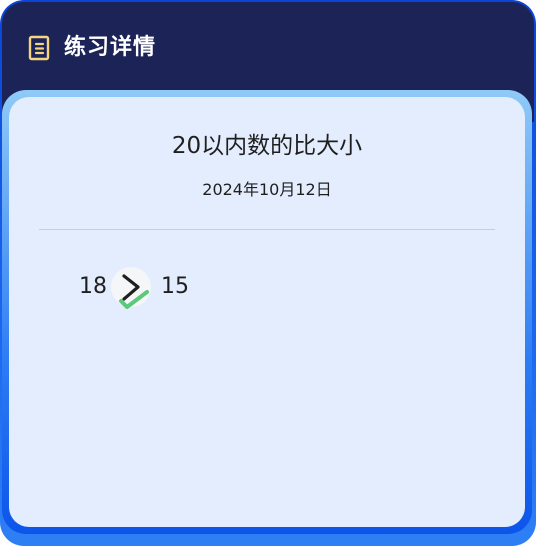 This screenshot has width=536, height=546. I want to click on answer-graphic, so click(134, 291).